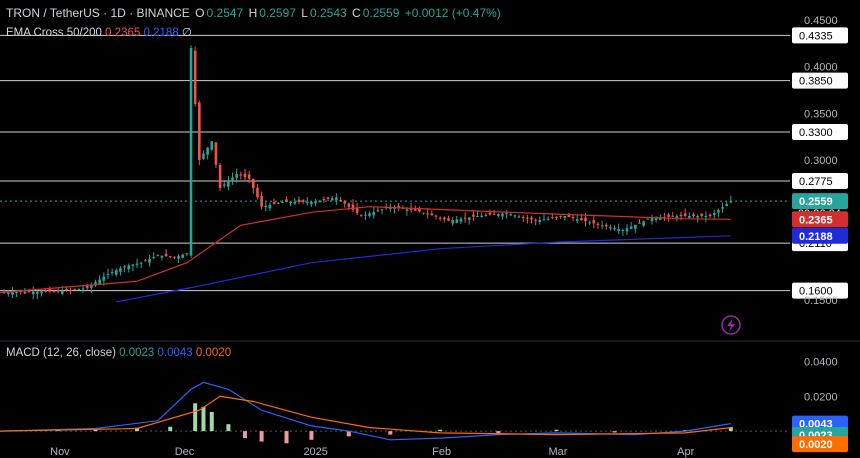 This screenshot has height=458, width=860. Describe the element at coordinates (821, 21) in the screenshot. I see `price-axis-tick: 0.4500` at that location.